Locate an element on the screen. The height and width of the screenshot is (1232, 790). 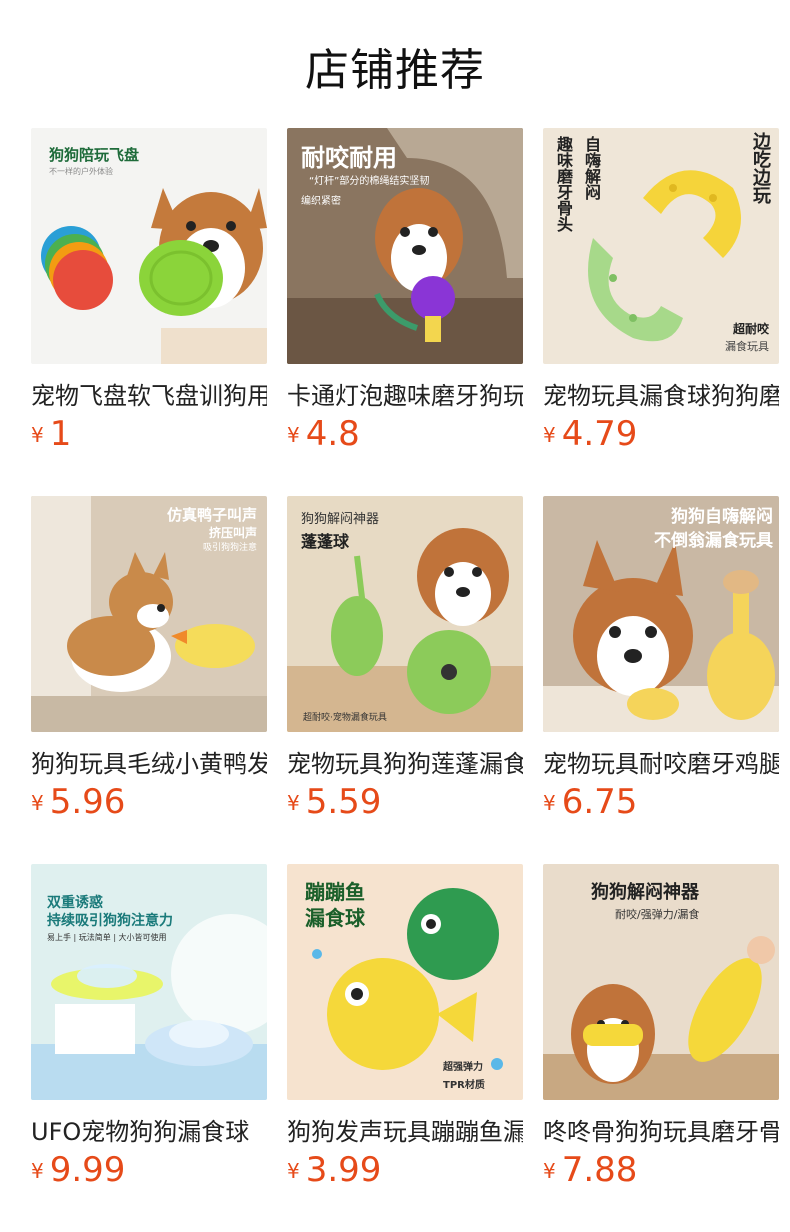
product-price: ¥6.75 is located at coordinates (590, 802).